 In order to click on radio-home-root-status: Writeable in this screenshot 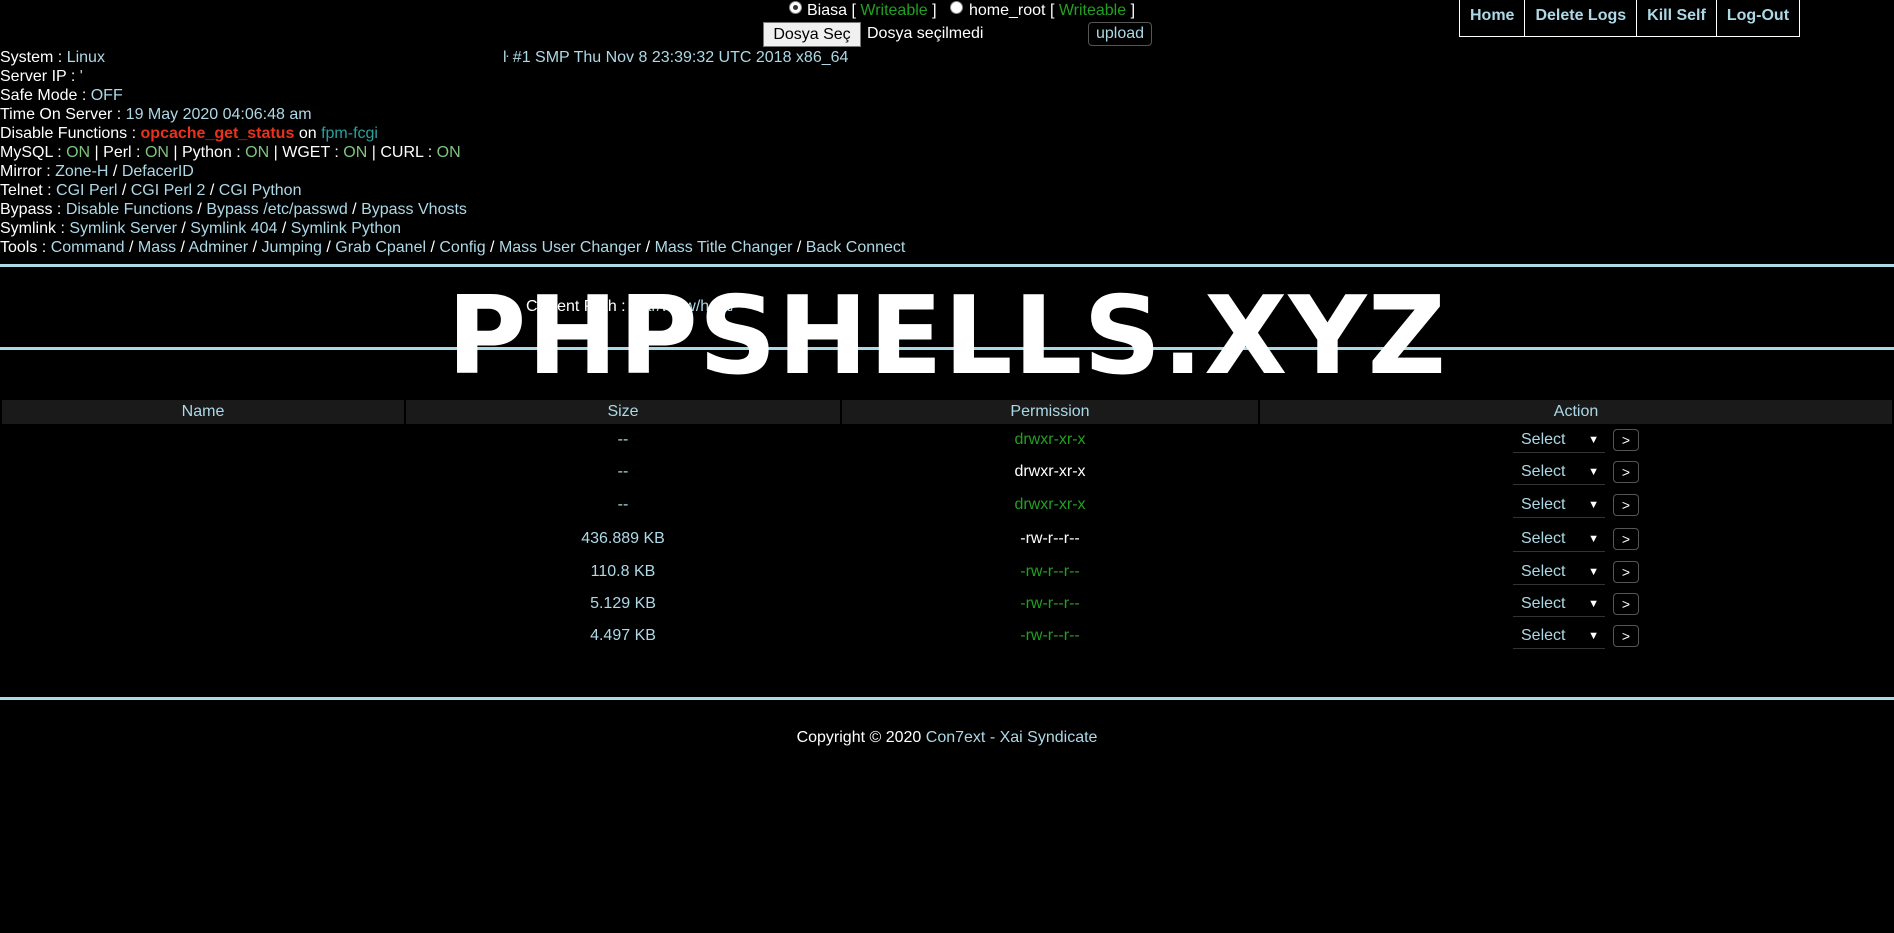, I will do `click(1092, 10)`.